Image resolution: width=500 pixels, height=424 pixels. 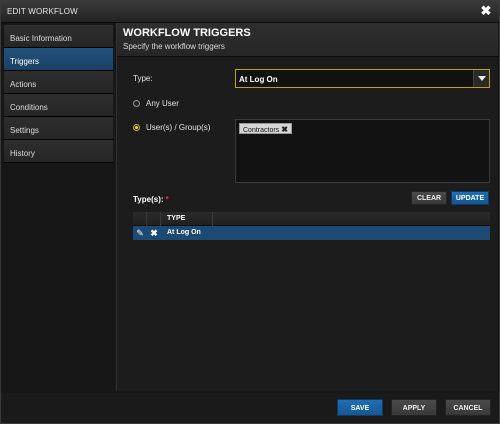 I want to click on sidebar-item-label: Conditions, so click(x=29, y=107).